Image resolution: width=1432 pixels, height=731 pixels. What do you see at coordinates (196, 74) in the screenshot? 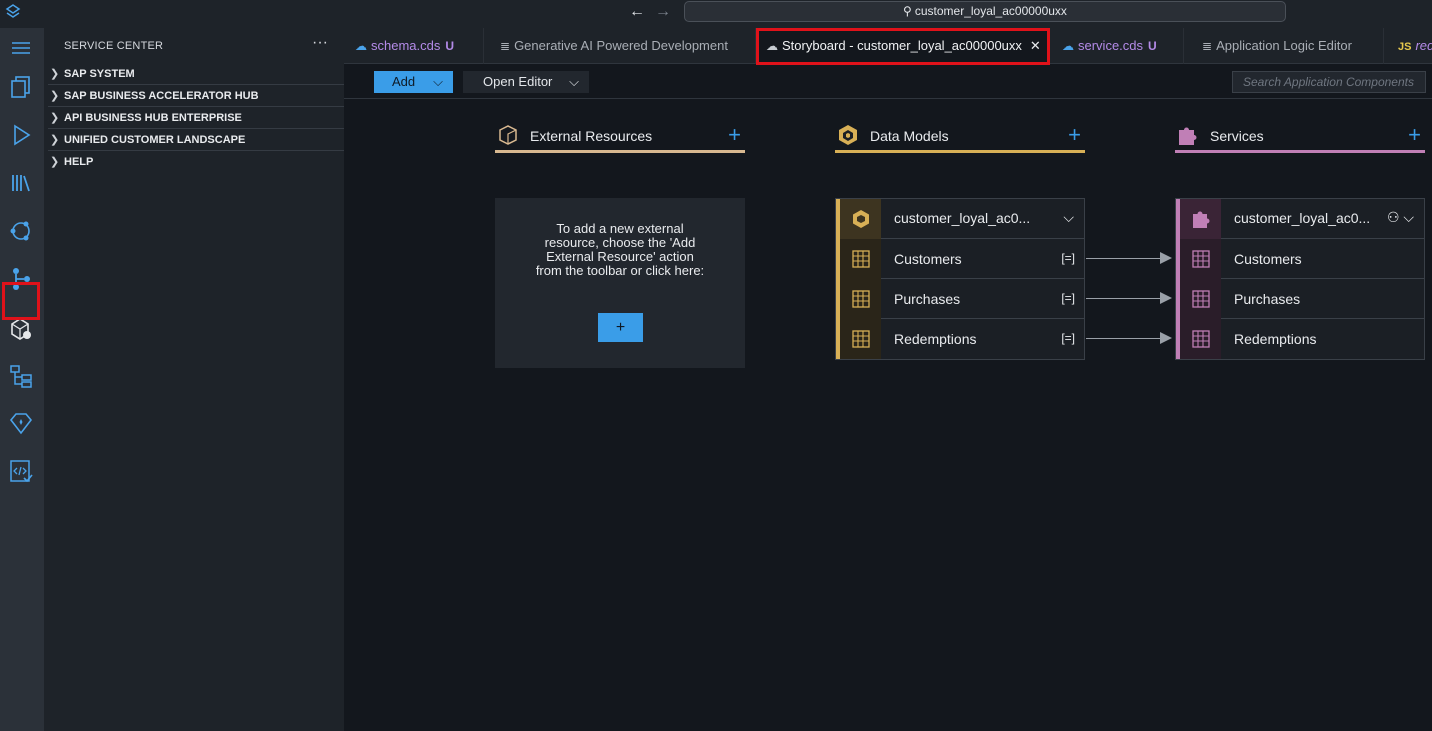
I see `sidebar-item-sap-system: ❯ SAP SYSTEM` at bounding box center [196, 74].